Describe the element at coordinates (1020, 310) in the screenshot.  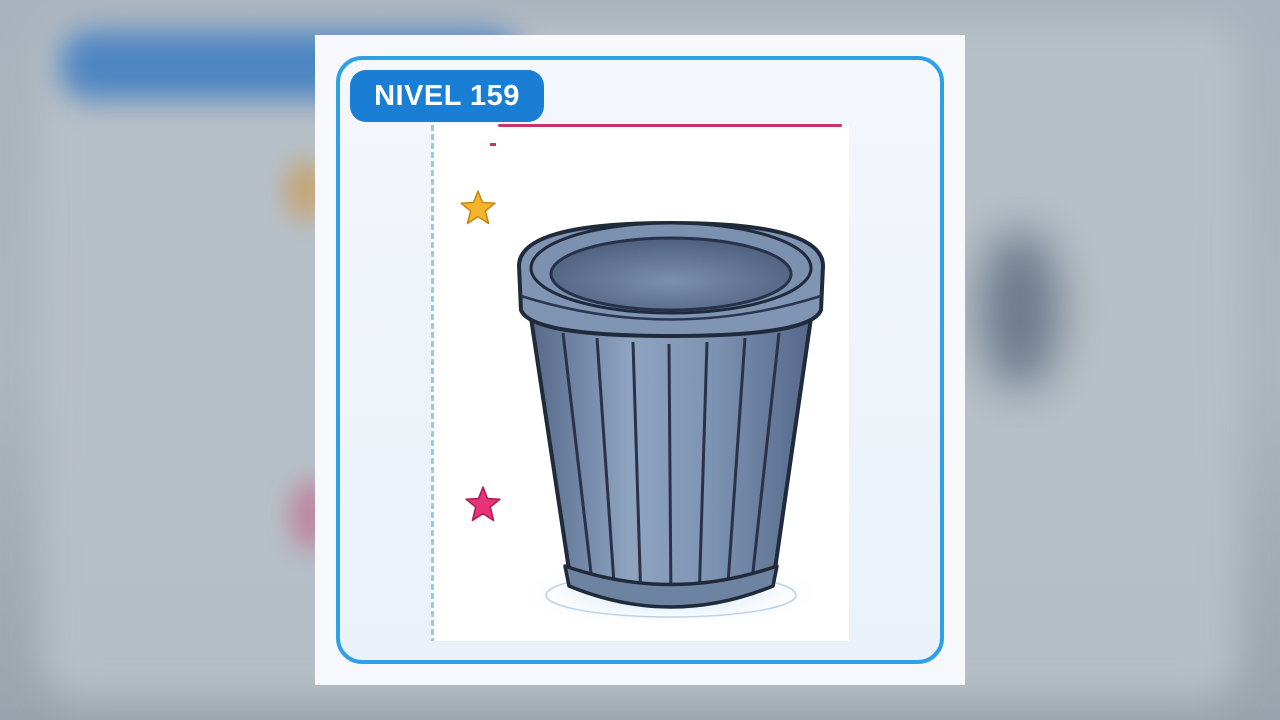
I see `background-shadow` at that location.